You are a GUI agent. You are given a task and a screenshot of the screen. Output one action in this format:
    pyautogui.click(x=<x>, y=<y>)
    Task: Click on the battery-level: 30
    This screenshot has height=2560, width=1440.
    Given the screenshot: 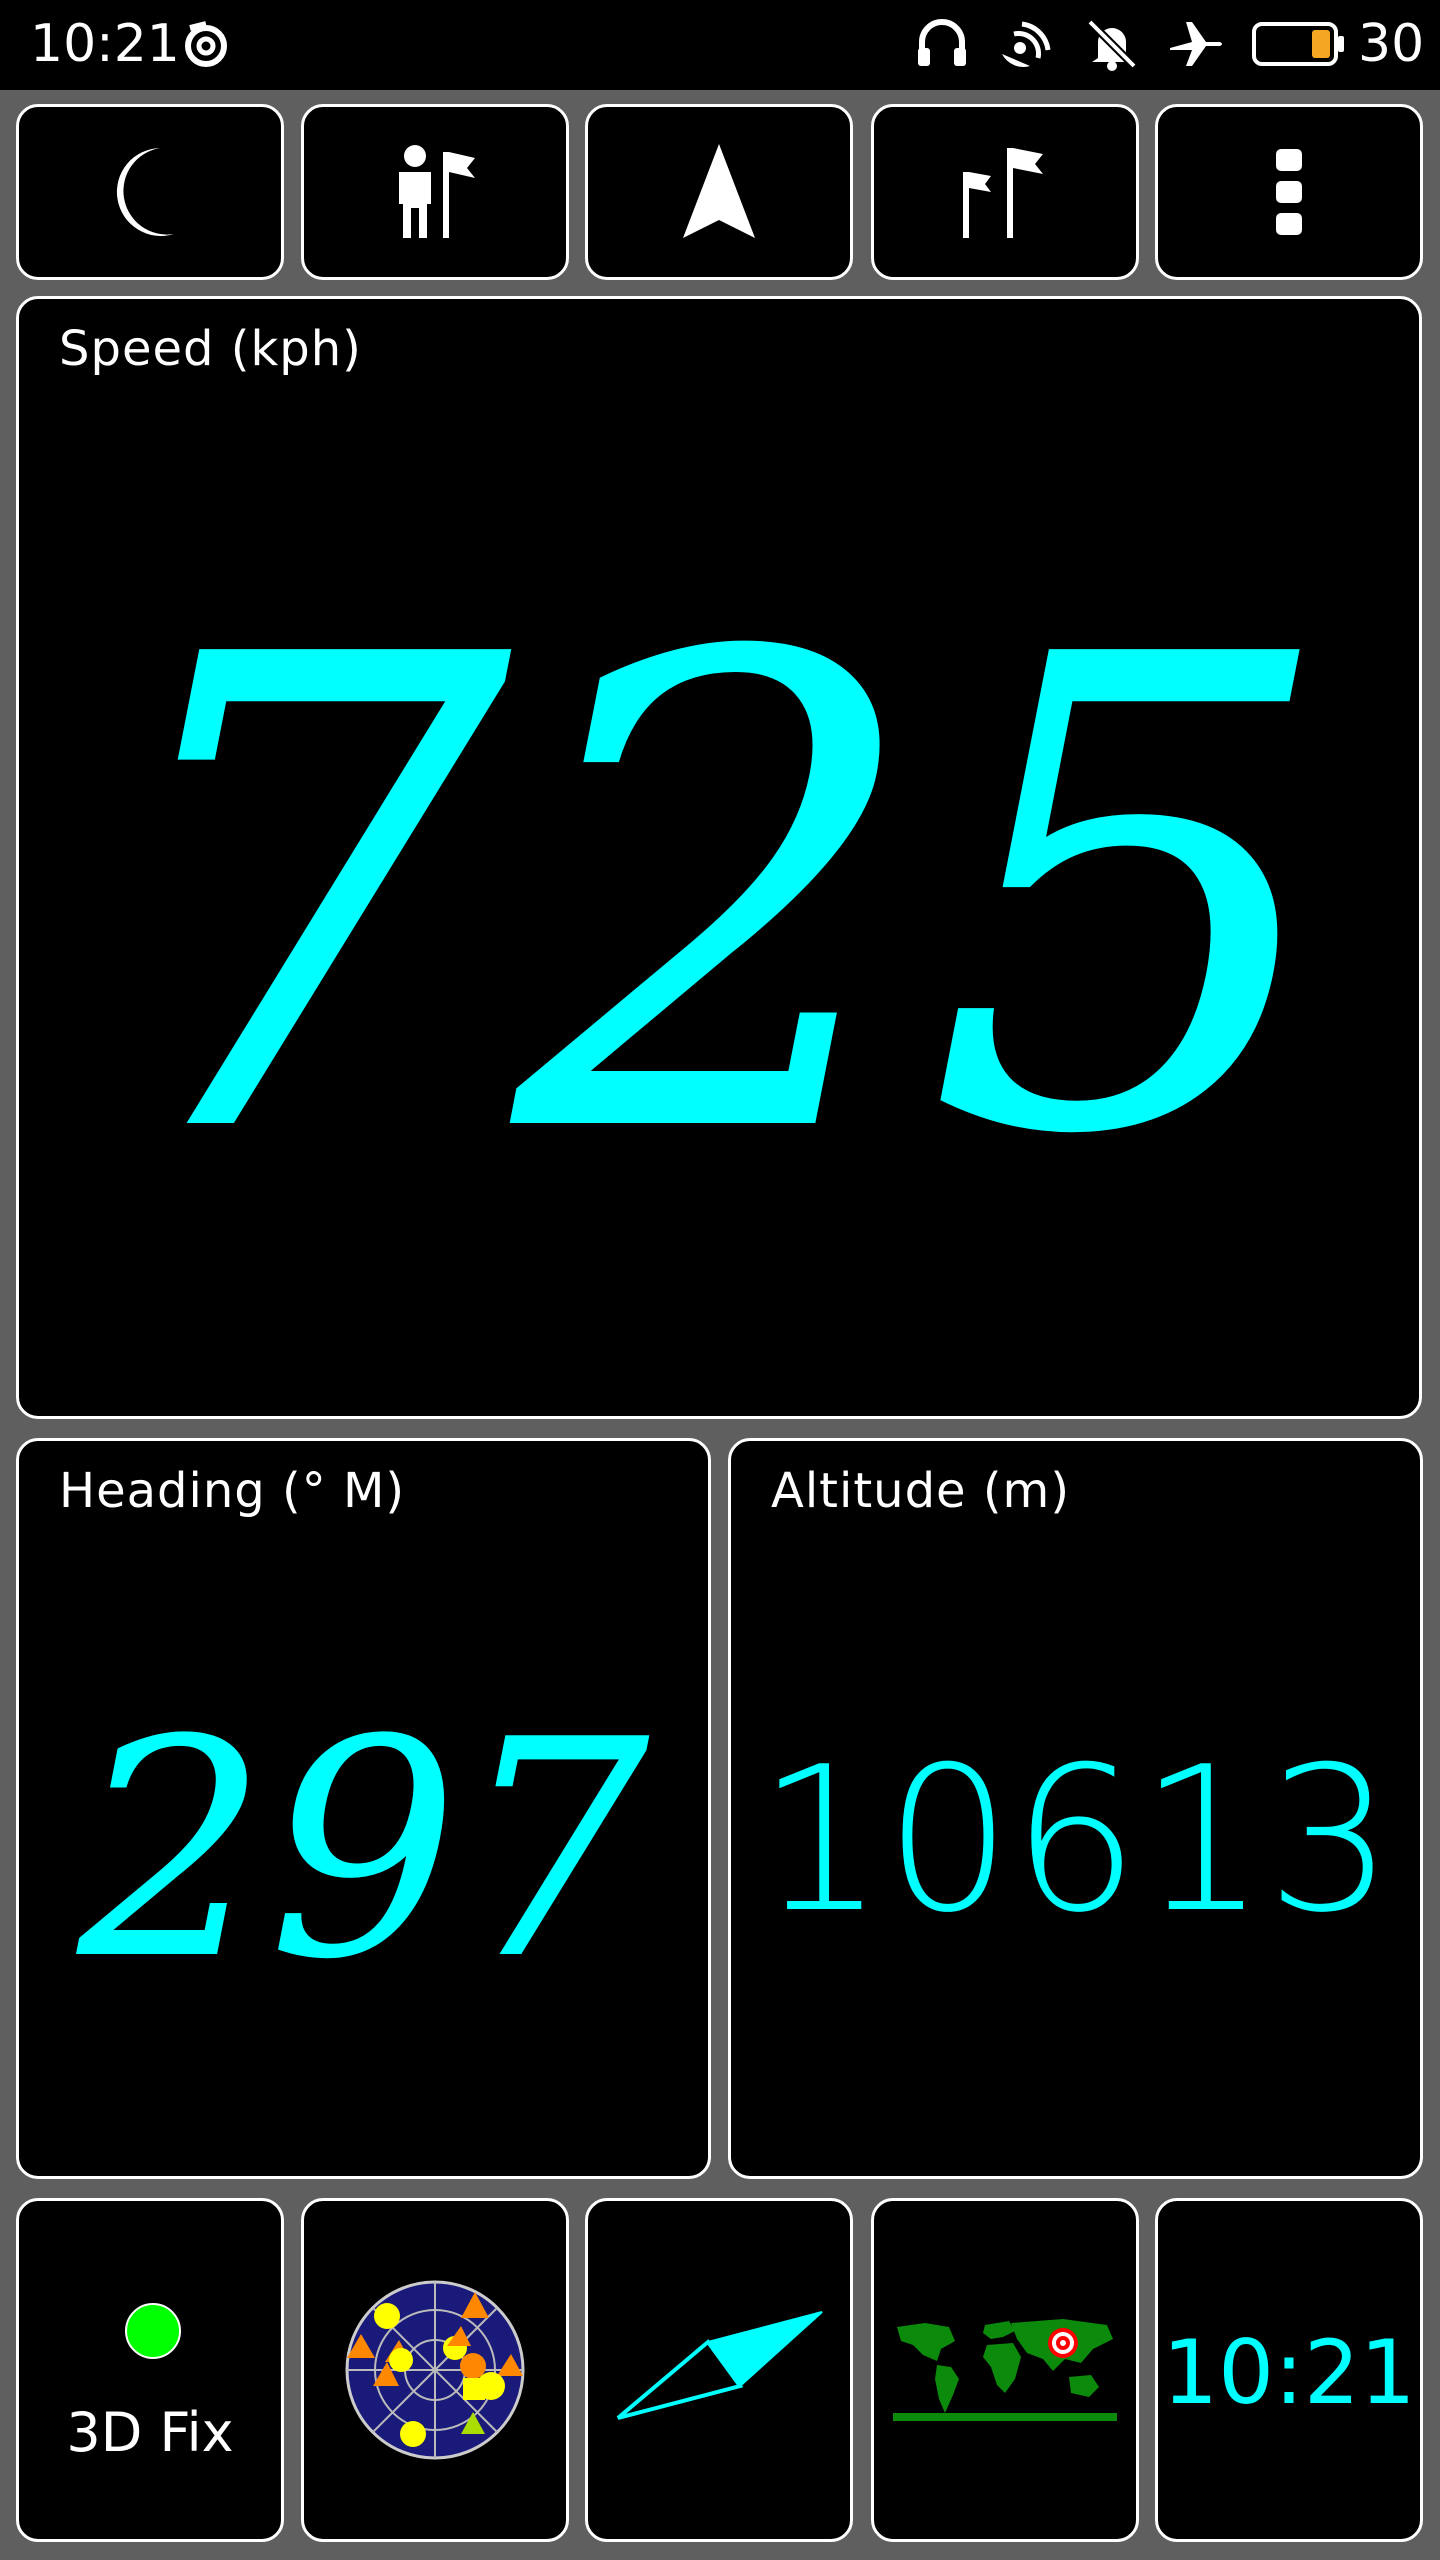 What is the action you would take?
    pyautogui.click(x=1391, y=44)
    